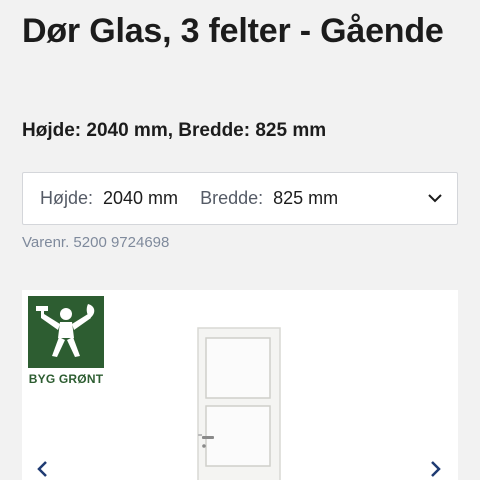 The width and height of the screenshot is (480, 480). I want to click on byg-groent-badge: BYG GRØNT, so click(66, 341).